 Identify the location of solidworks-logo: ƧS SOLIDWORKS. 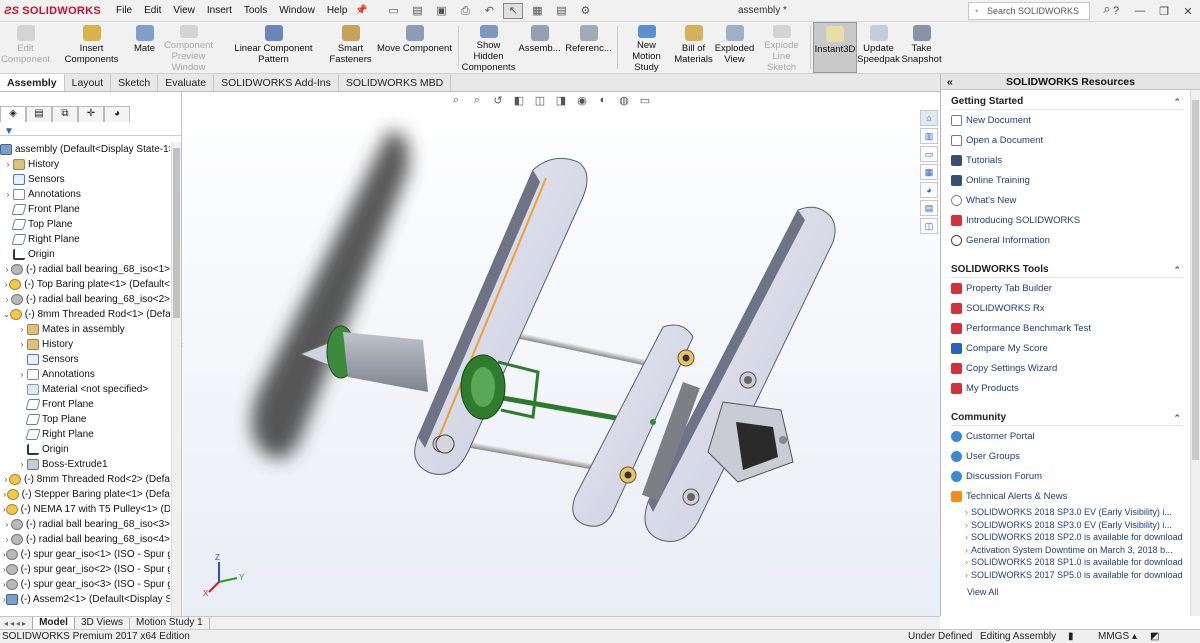
(50, 11).